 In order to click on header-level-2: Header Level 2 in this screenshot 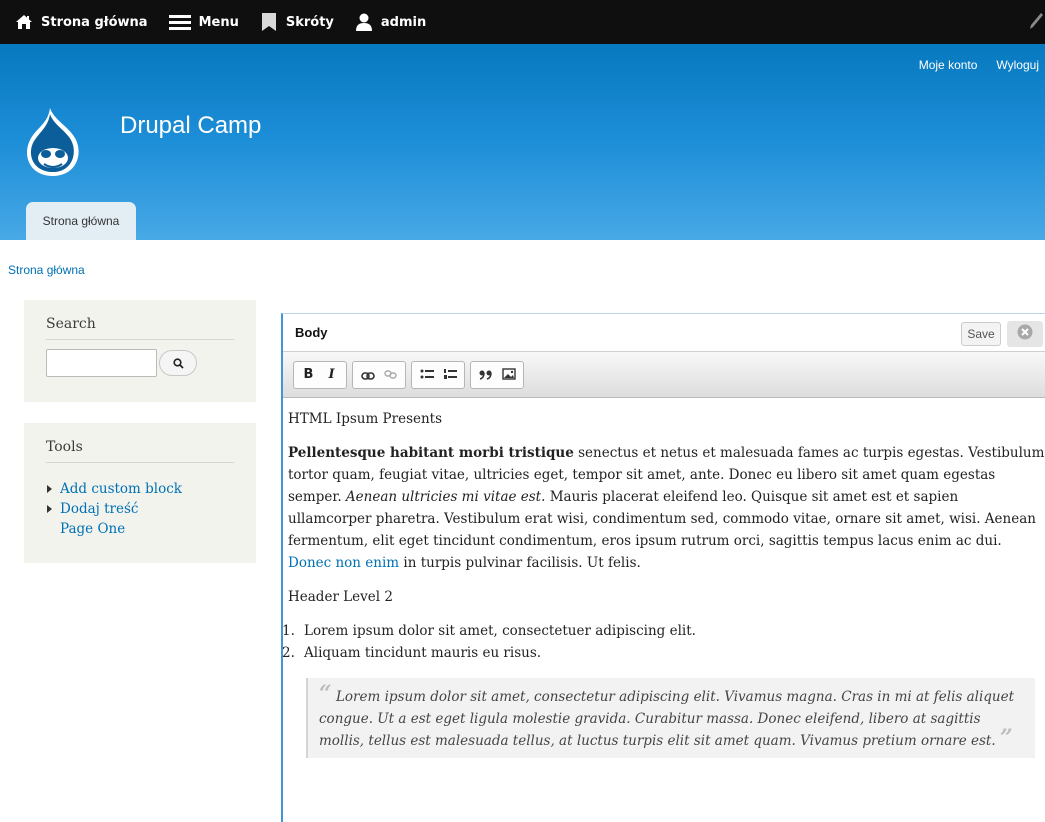, I will do `click(340, 597)`.